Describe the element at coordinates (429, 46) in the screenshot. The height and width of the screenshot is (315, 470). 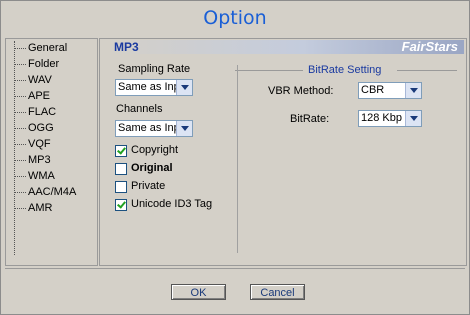
I see `brand-label: FairStars` at that location.